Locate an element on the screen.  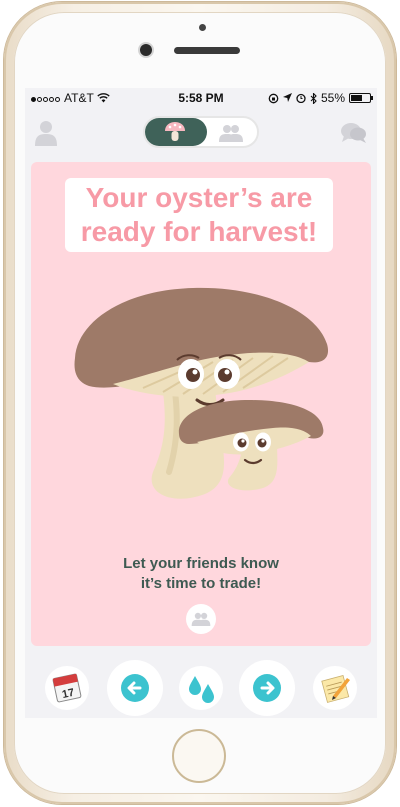
next-button is located at coordinates (267, 688).